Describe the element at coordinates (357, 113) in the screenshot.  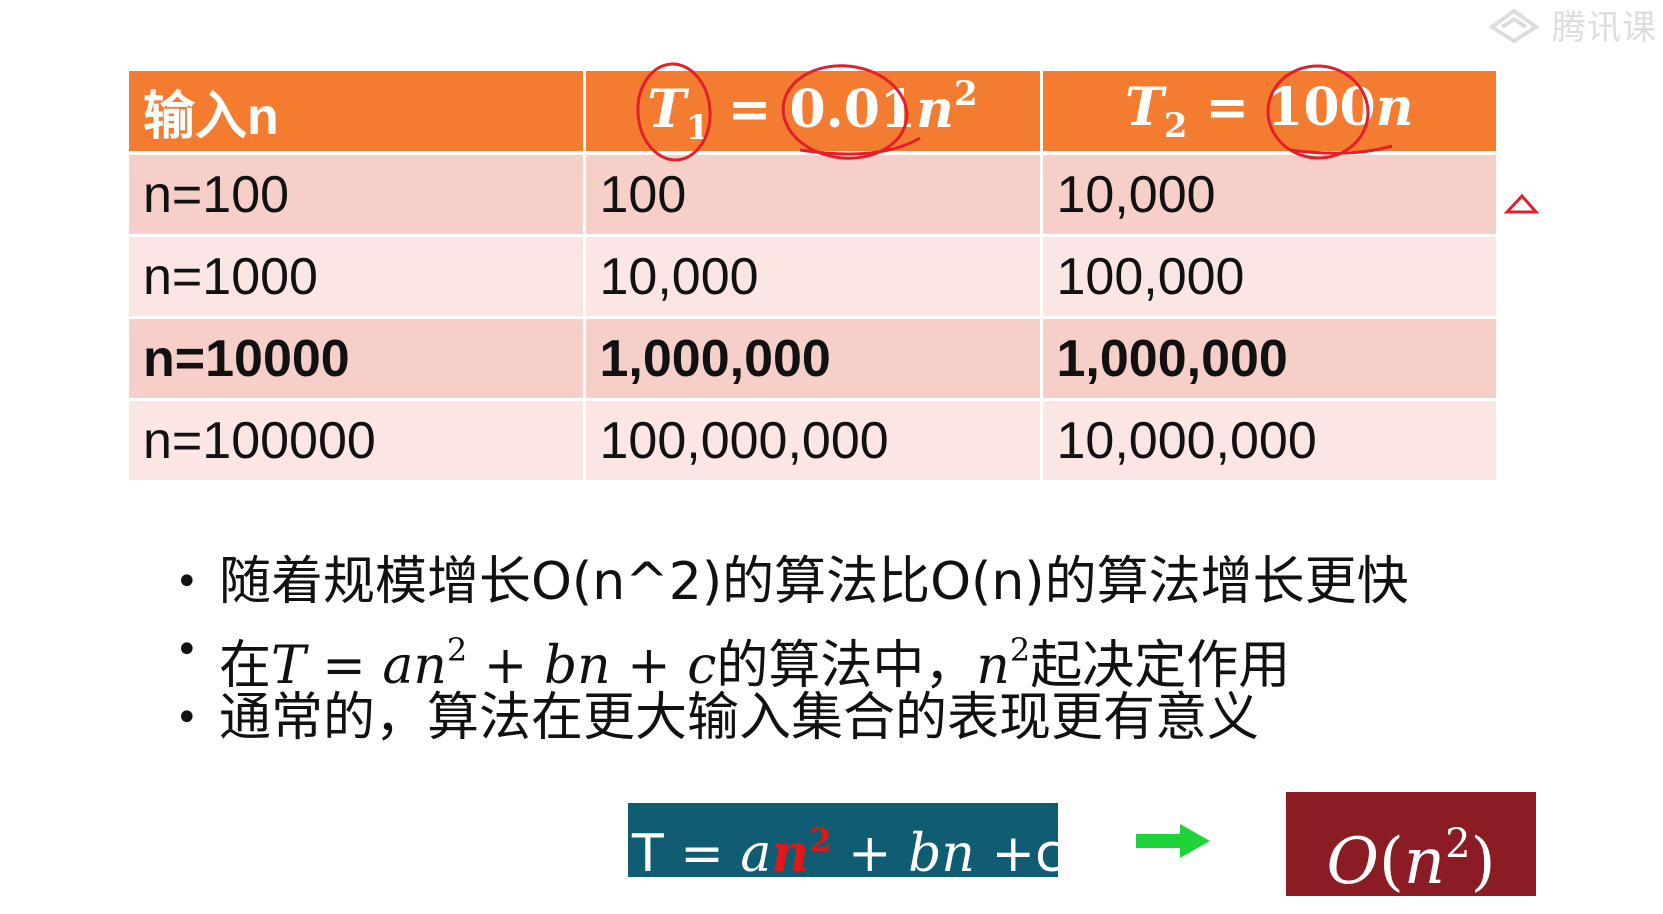
I see `header-input-n: 输入n` at that location.